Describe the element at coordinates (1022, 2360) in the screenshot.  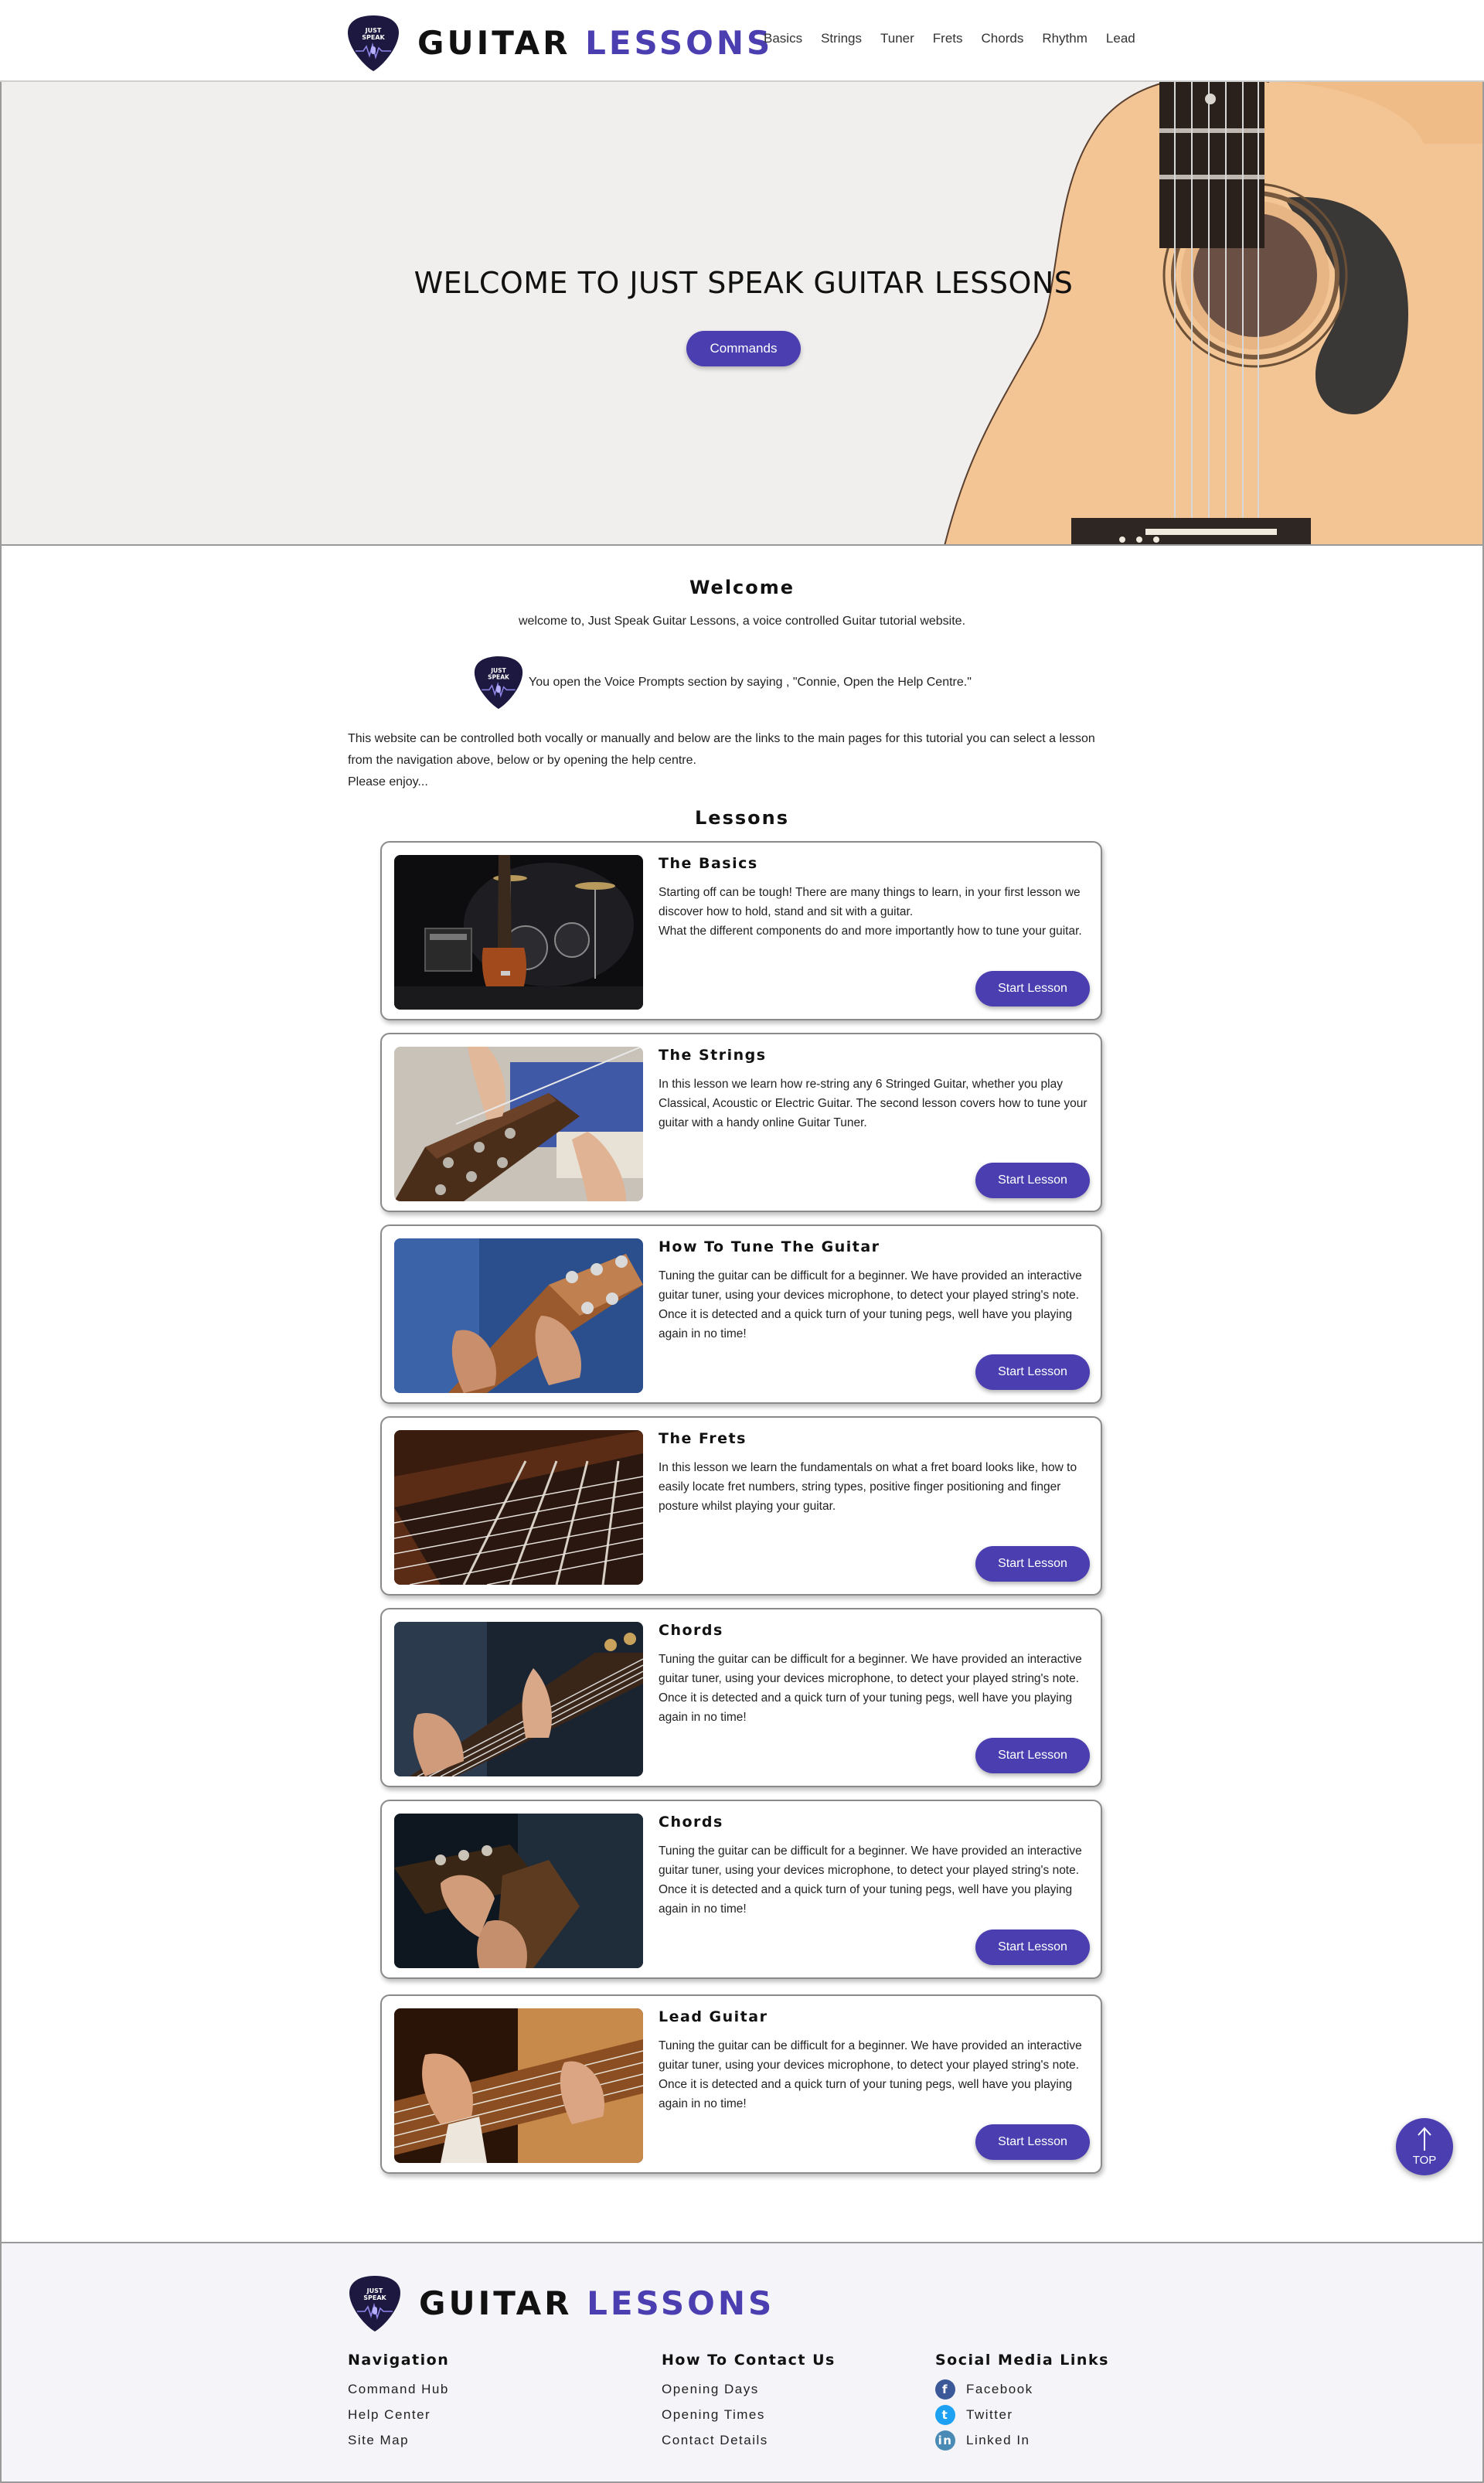
I see `footer-social-title: Social Media Links` at that location.